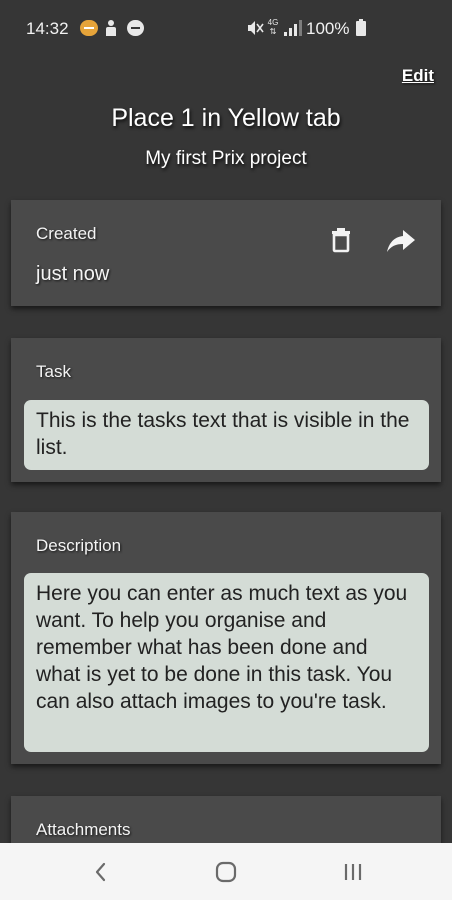  I want to click on attachments-label: Attachments, so click(83, 829).